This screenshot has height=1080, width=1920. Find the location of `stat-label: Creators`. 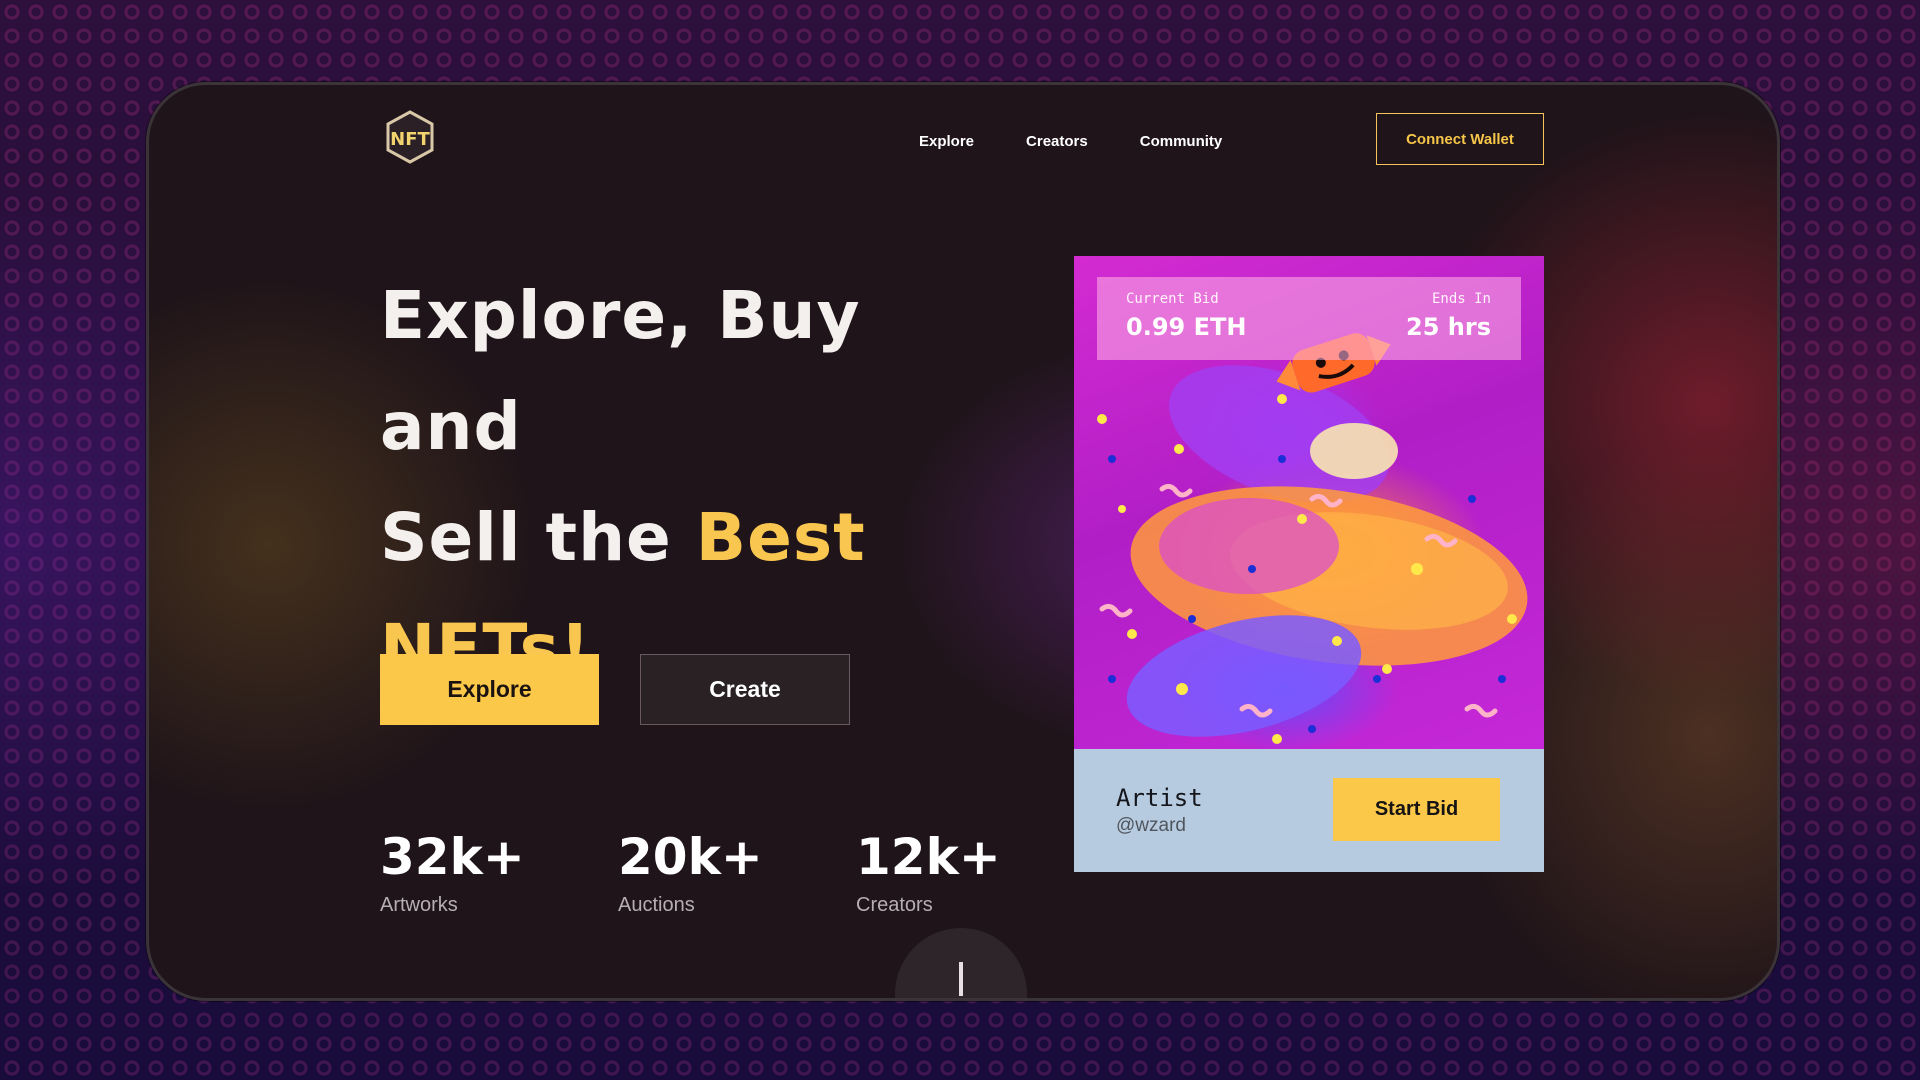

stat-label: Creators is located at coordinates (894, 905).